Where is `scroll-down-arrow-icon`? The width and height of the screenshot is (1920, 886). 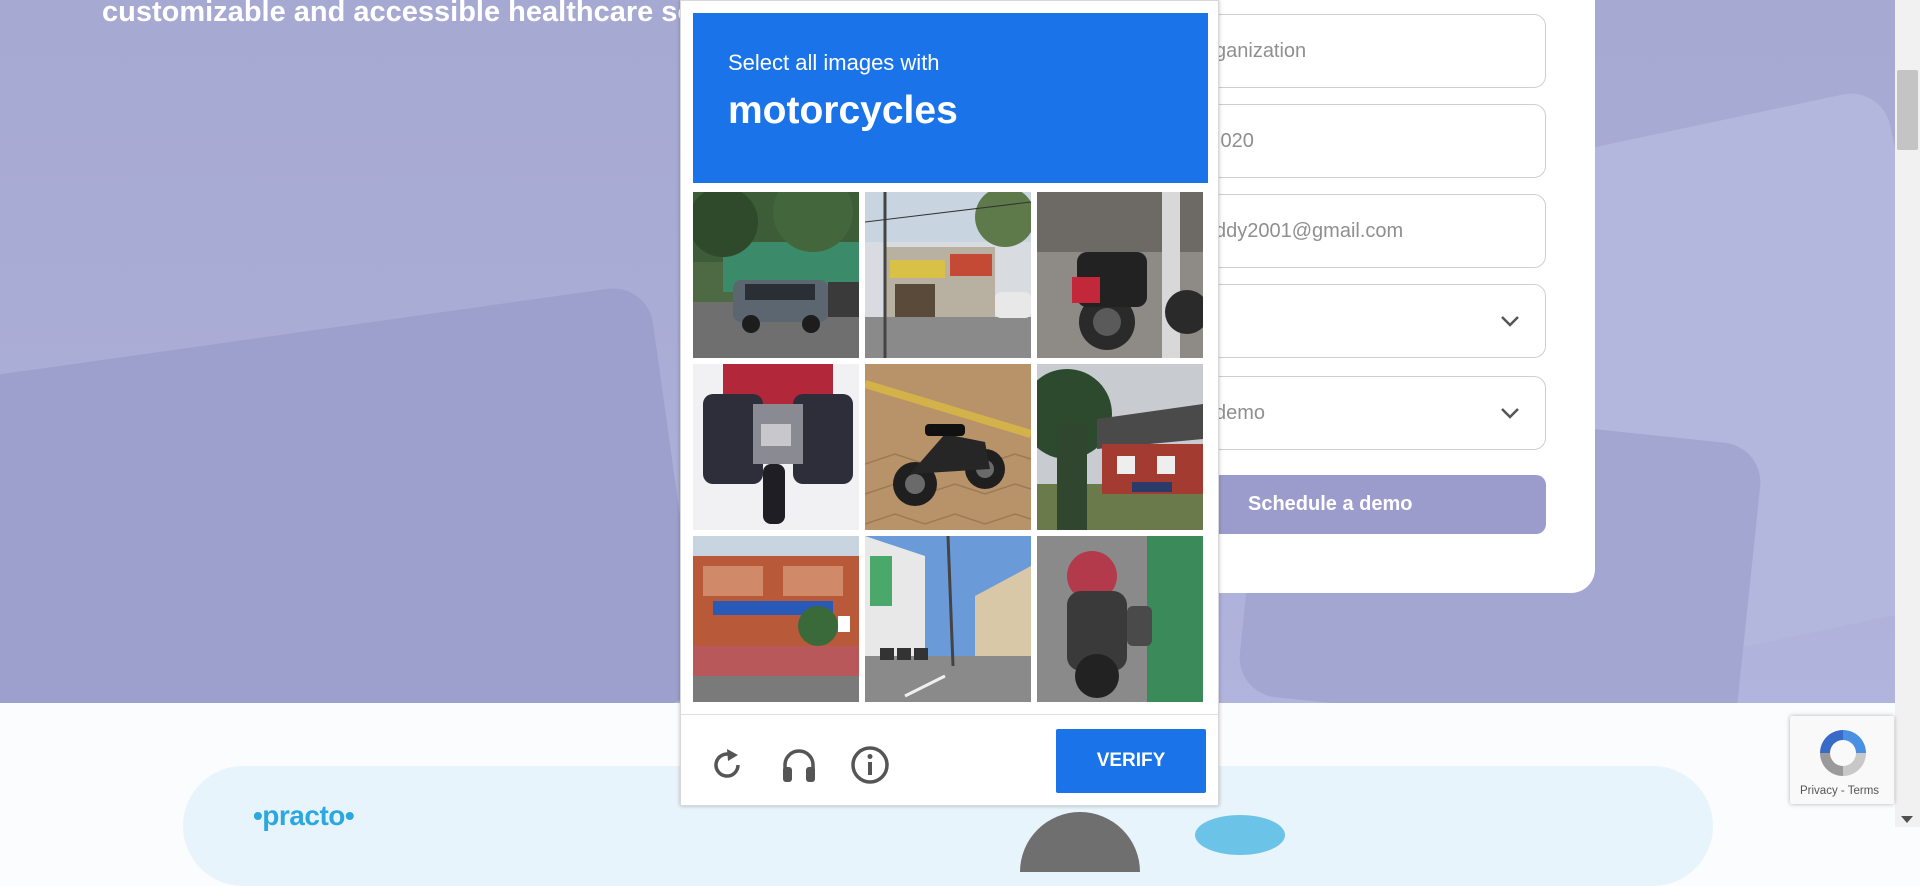
scroll-down-arrow-icon is located at coordinates (1907, 819).